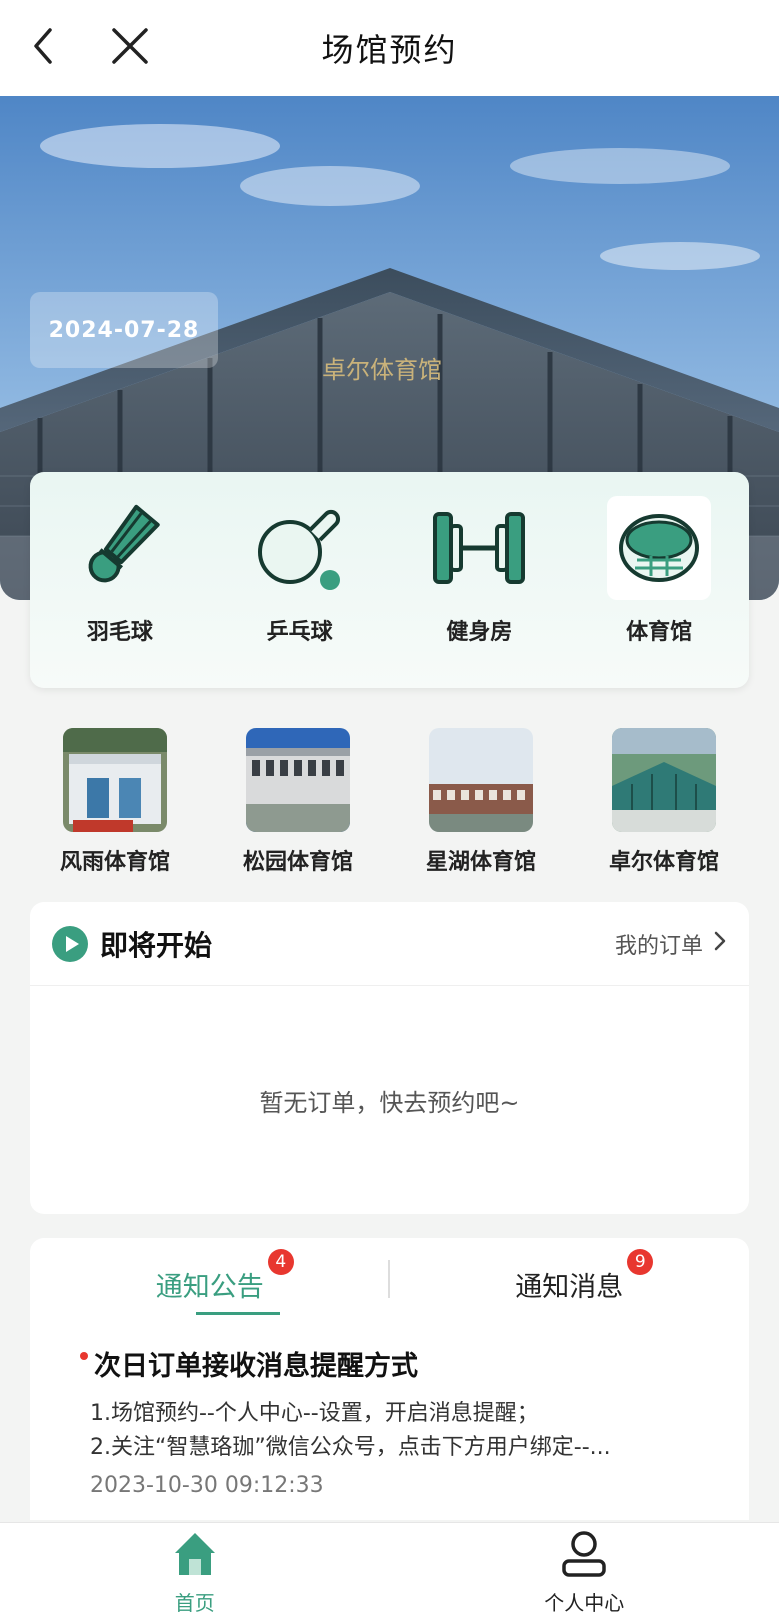  What do you see at coordinates (70, 943) in the screenshot?
I see `play-icon` at bounding box center [70, 943].